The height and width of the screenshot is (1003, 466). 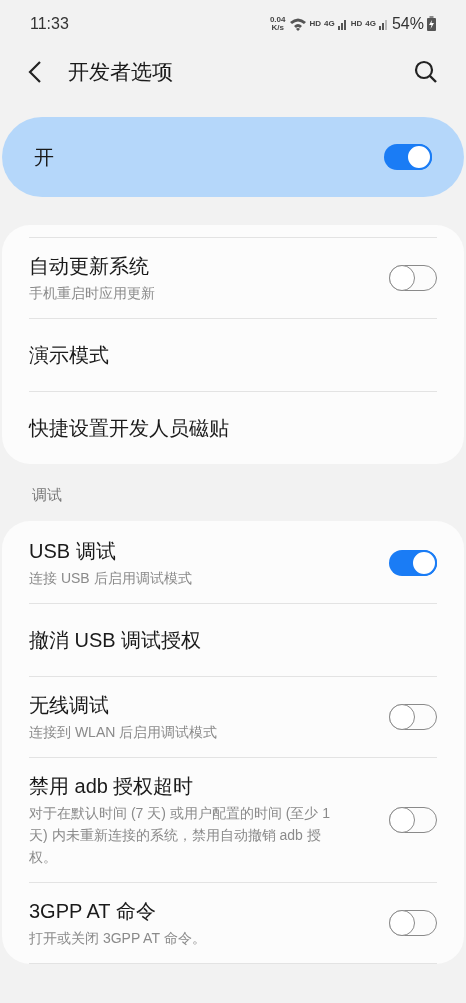 I want to click on battery-percentage: 54%, so click(x=407, y=23).